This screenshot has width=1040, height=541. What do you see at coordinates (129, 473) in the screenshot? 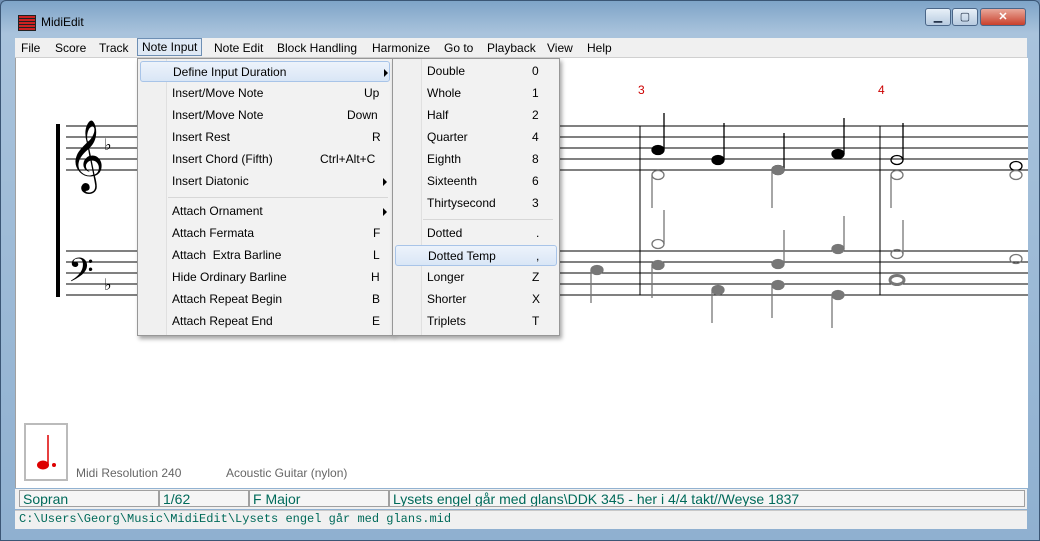
I see `midi-resolution-label: Midi Resolution 240` at bounding box center [129, 473].